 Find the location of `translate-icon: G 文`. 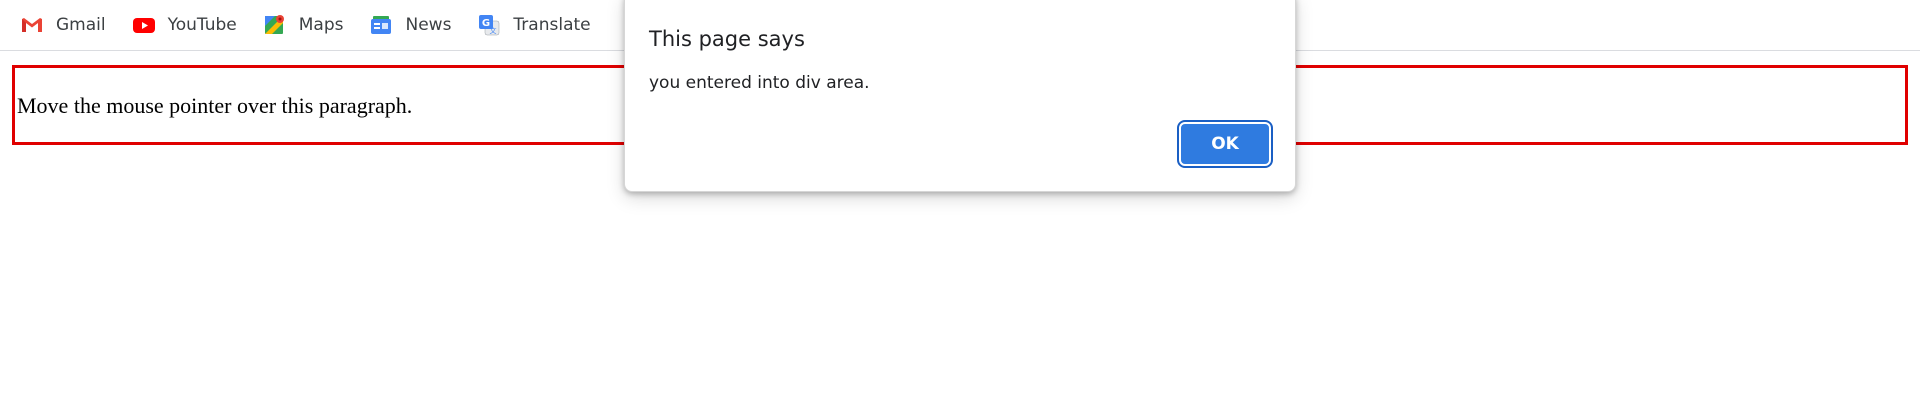

translate-icon: G 文 is located at coordinates (489, 25).